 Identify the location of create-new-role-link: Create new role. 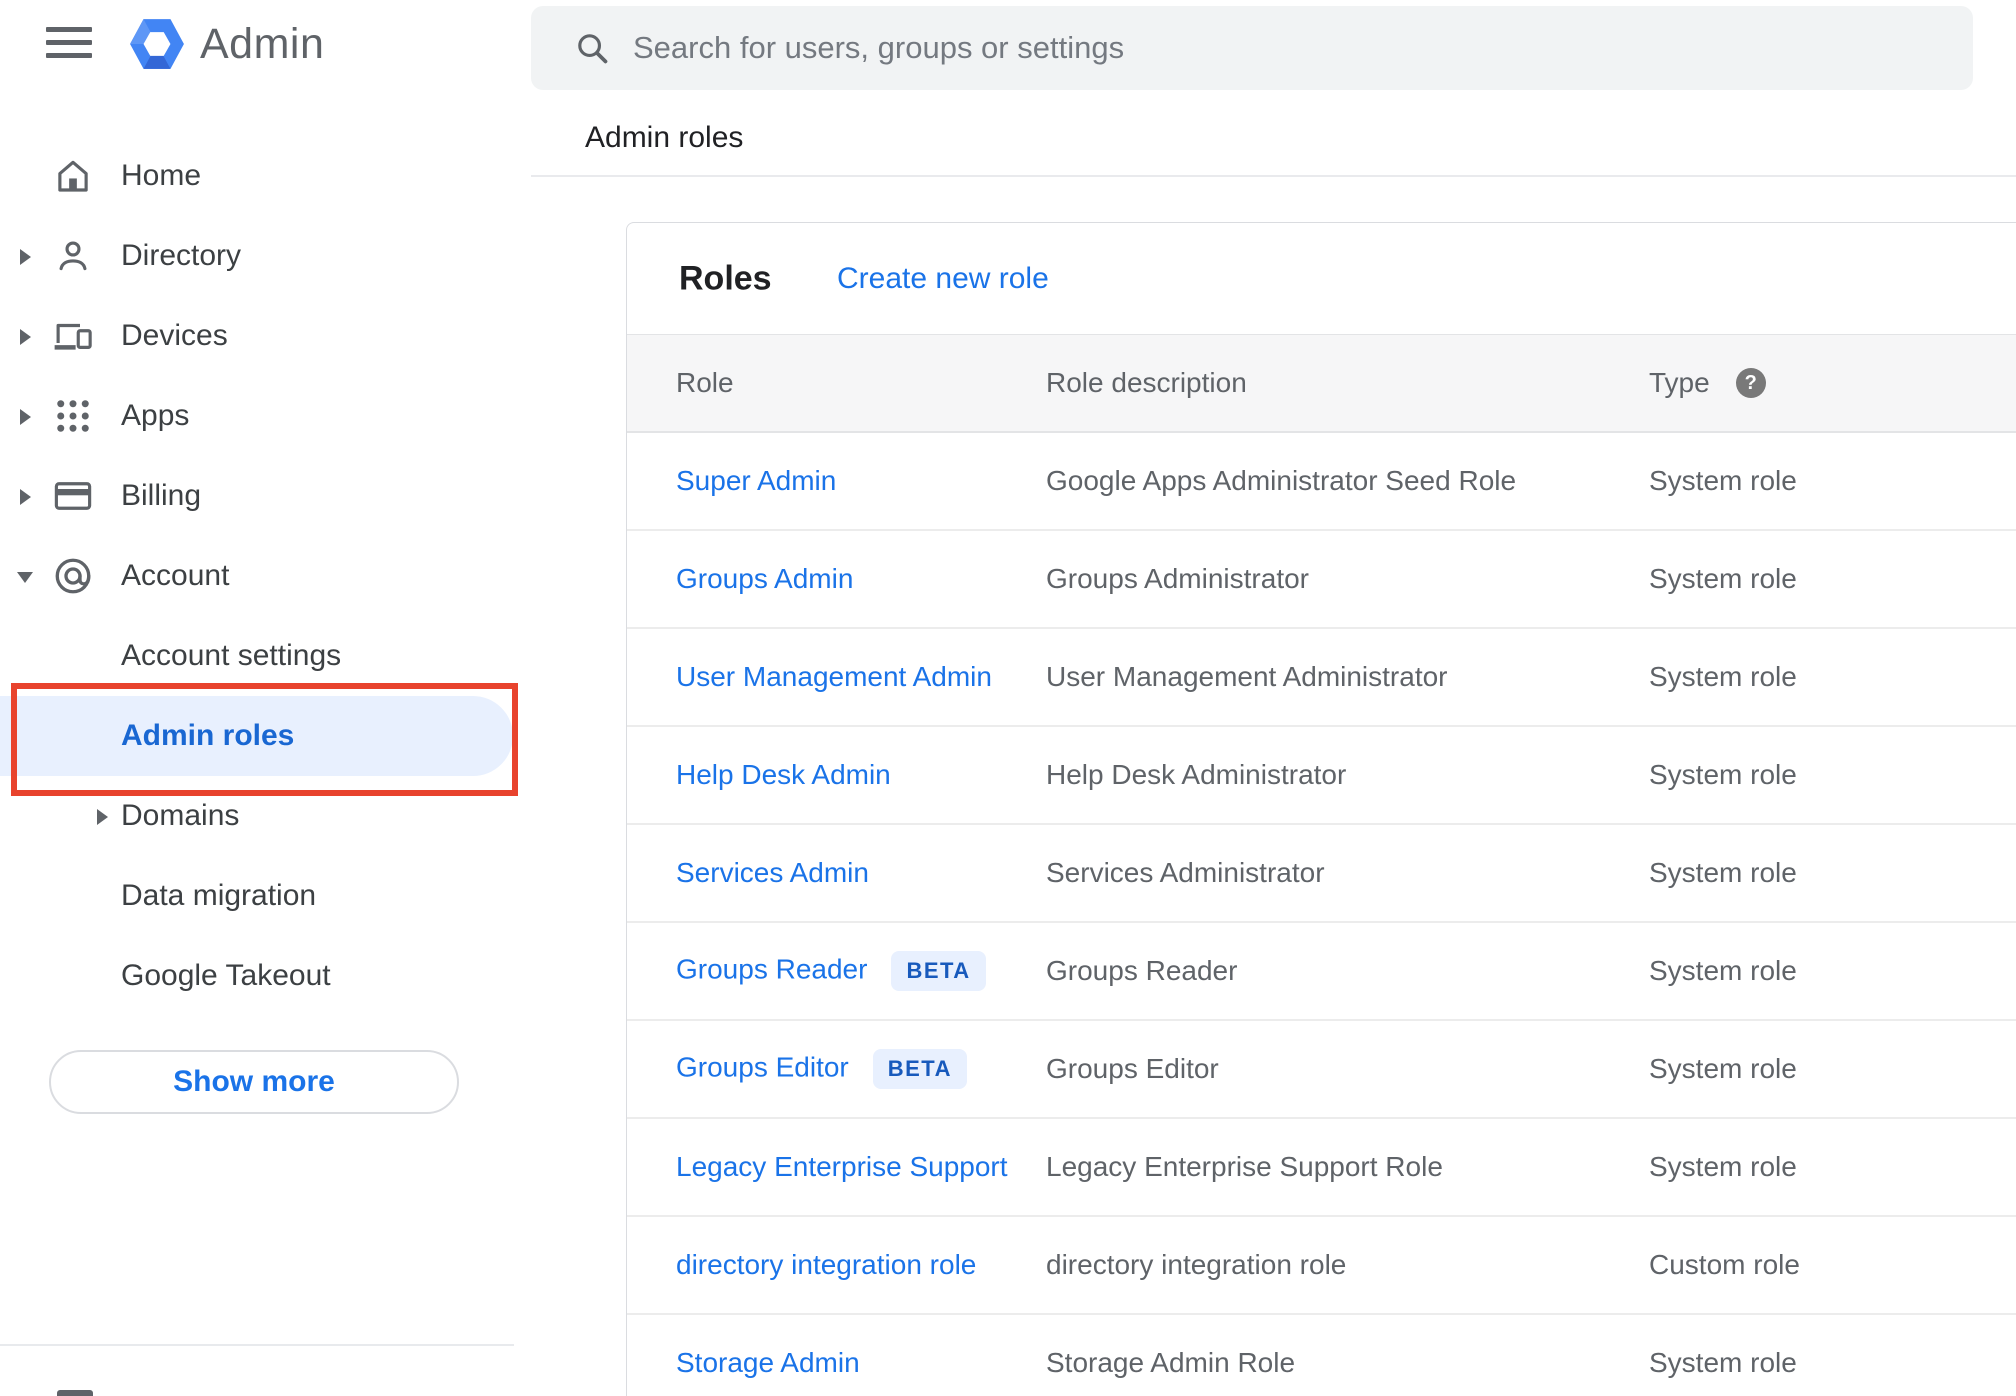
(943, 279).